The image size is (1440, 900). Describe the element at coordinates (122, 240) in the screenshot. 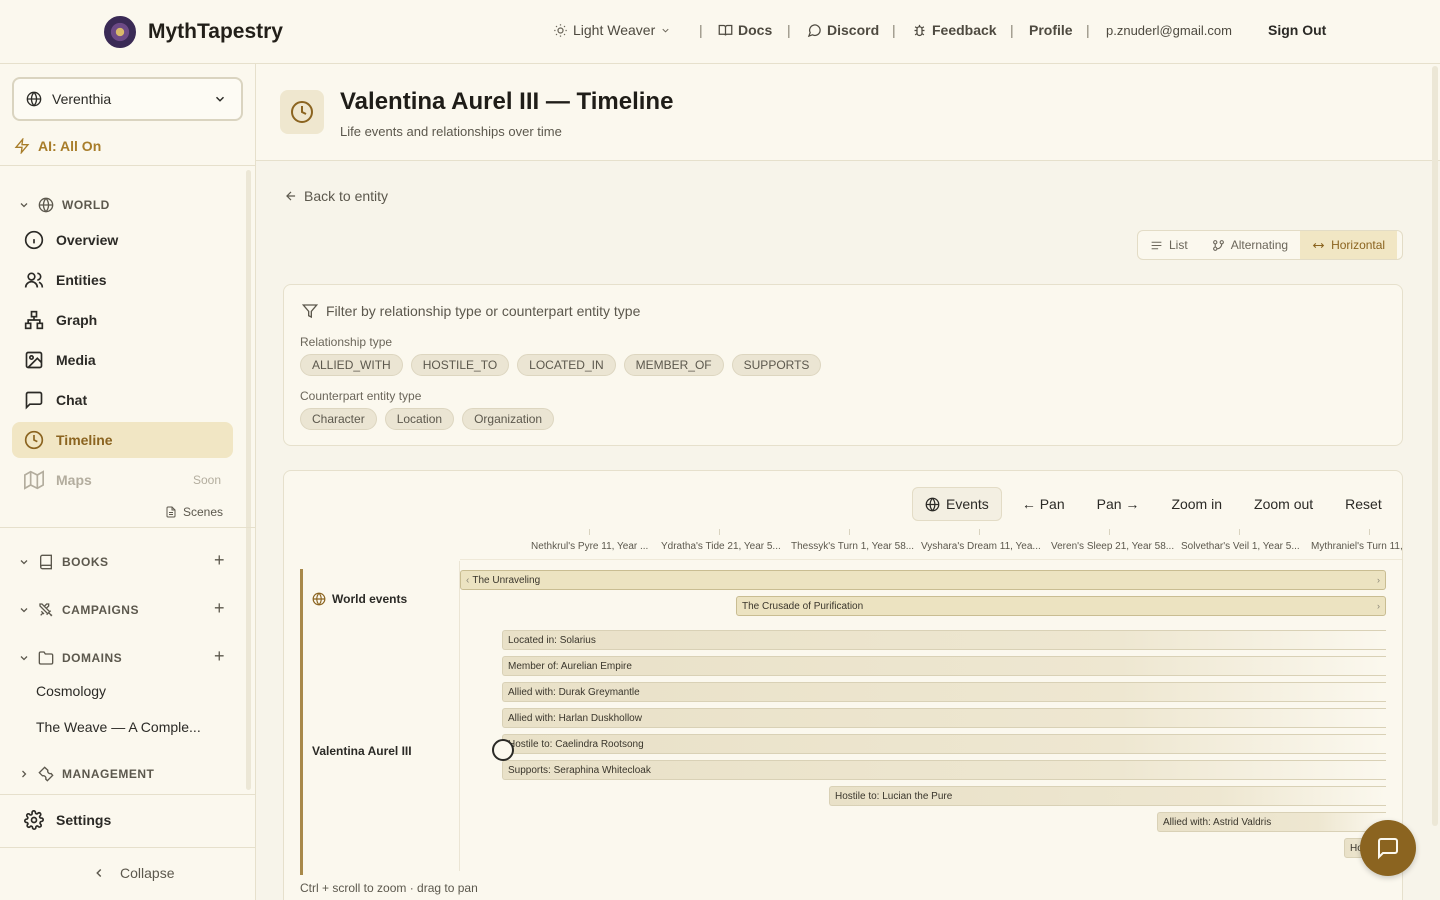

I see `sidebar-item-overview: Overview` at that location.